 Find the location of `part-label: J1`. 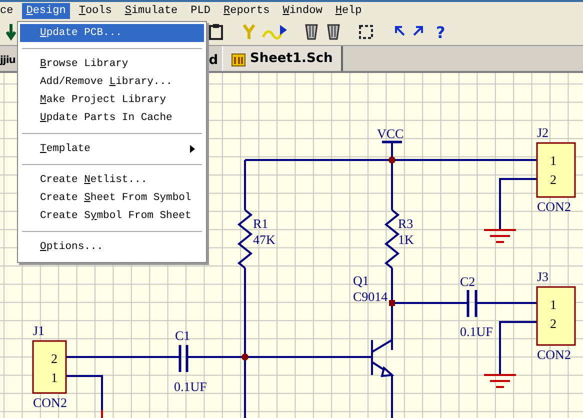

part-label: J1 is located at coordinates (39, 330).